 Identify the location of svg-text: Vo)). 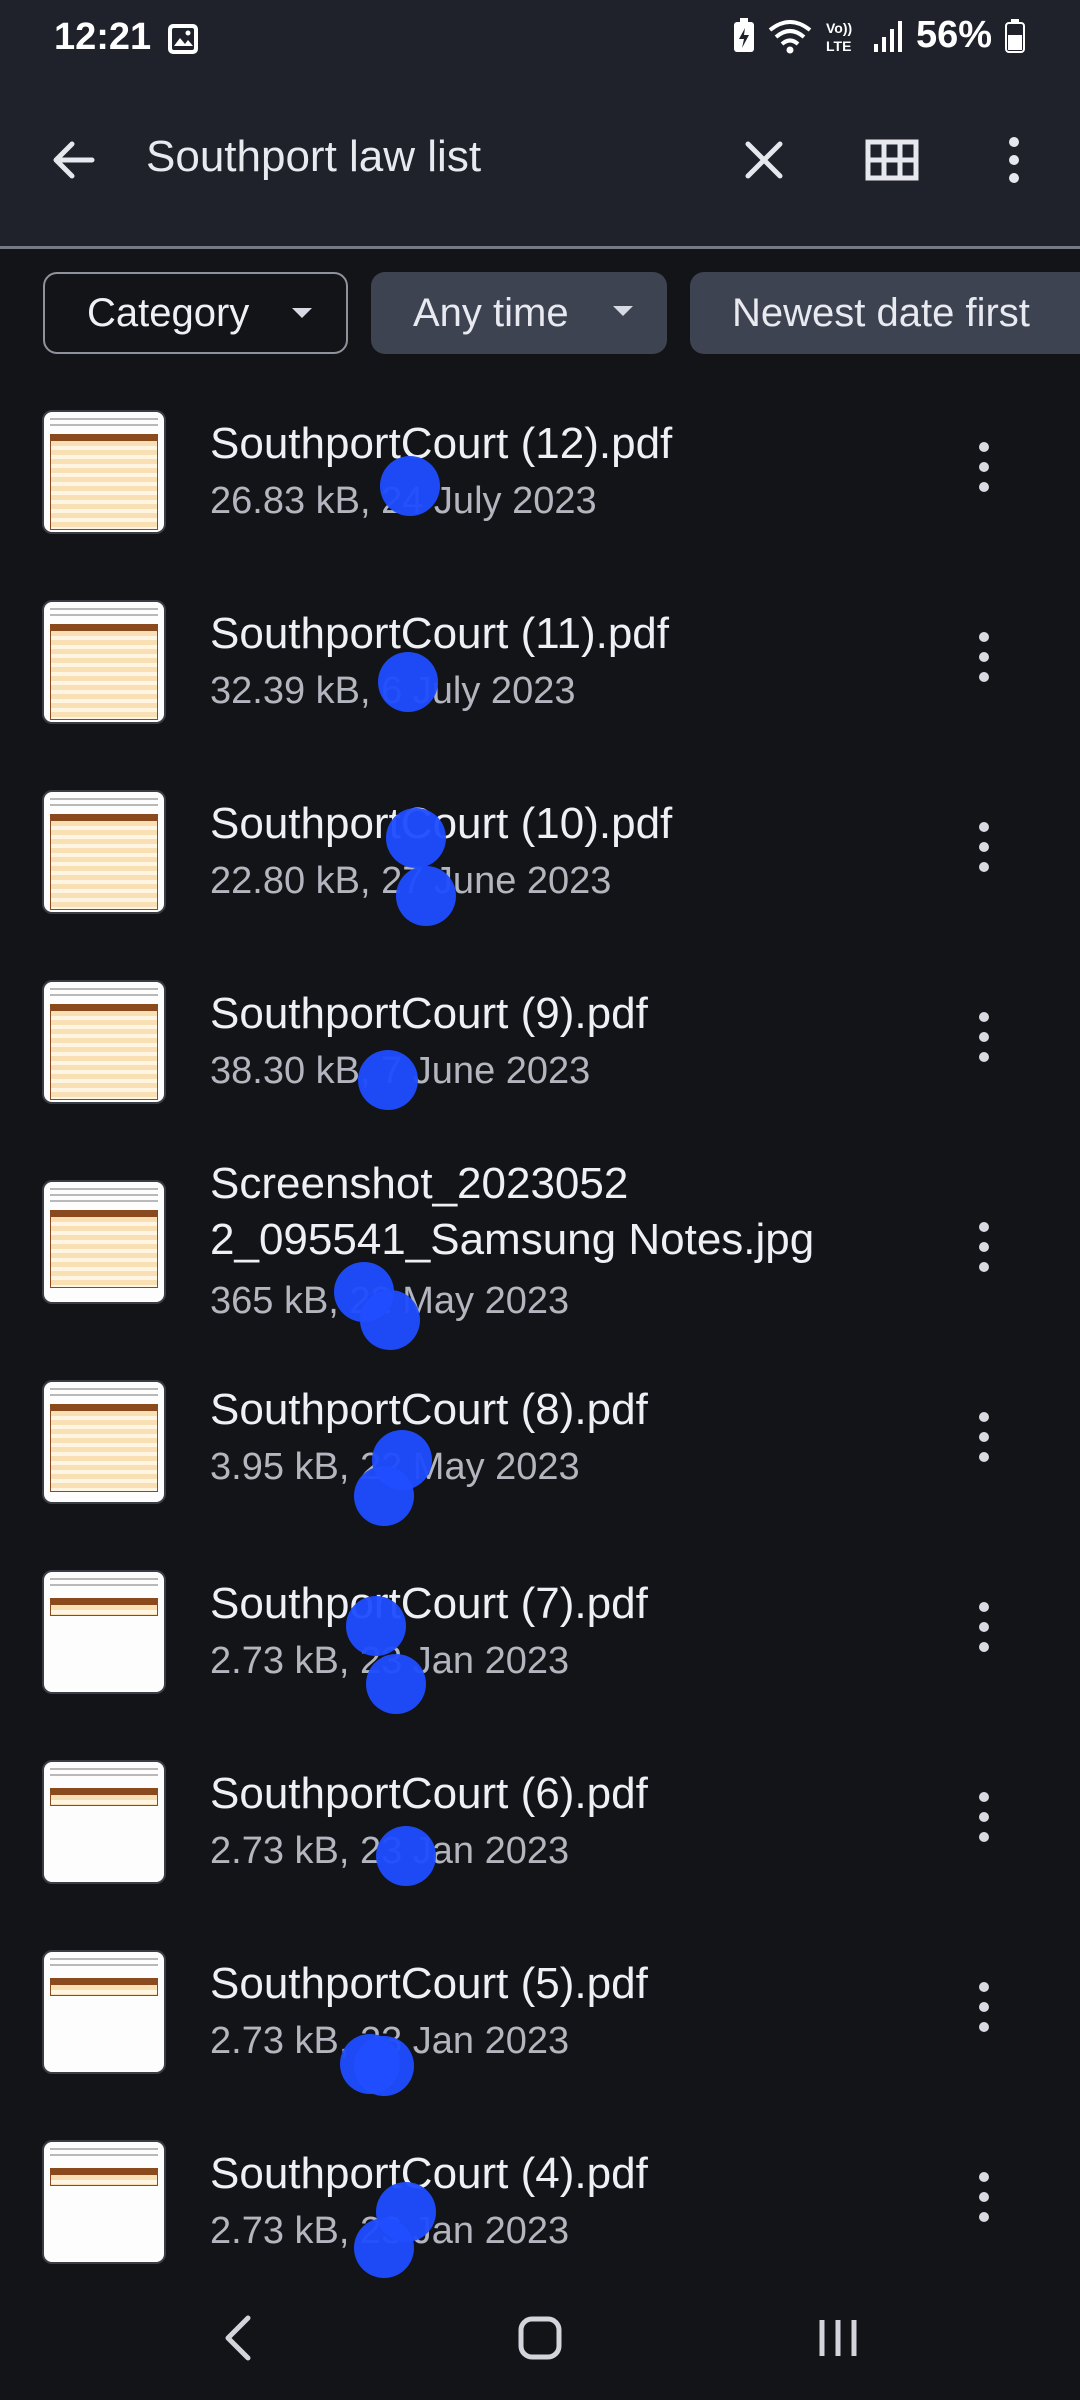
(839, 28).